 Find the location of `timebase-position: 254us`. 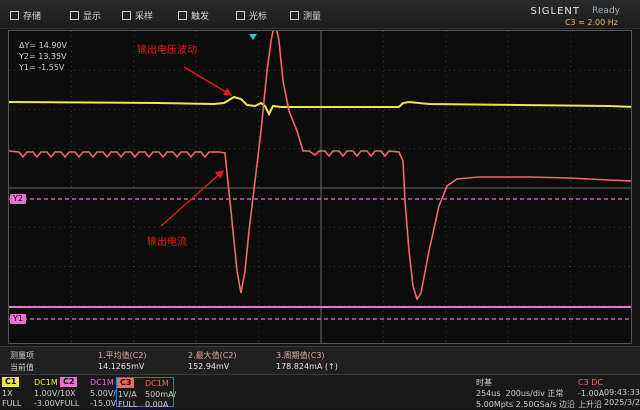

timebase-position: 254us is located at coordinates (488, 393).